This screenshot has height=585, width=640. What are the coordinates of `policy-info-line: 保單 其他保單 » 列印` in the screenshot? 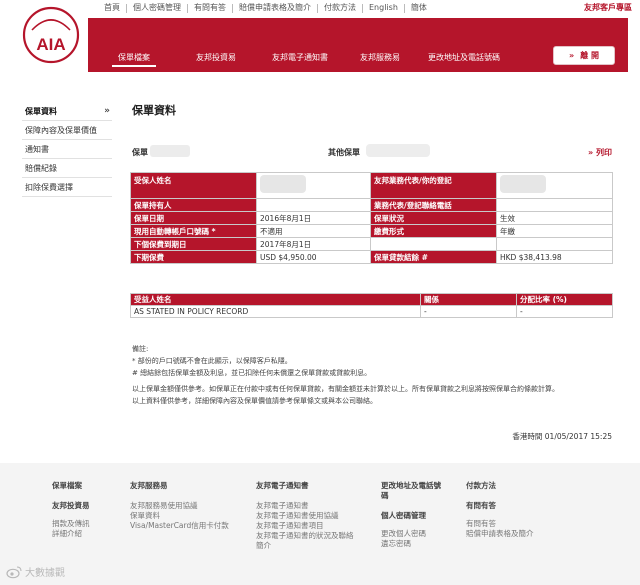 It's located at (372, 151).